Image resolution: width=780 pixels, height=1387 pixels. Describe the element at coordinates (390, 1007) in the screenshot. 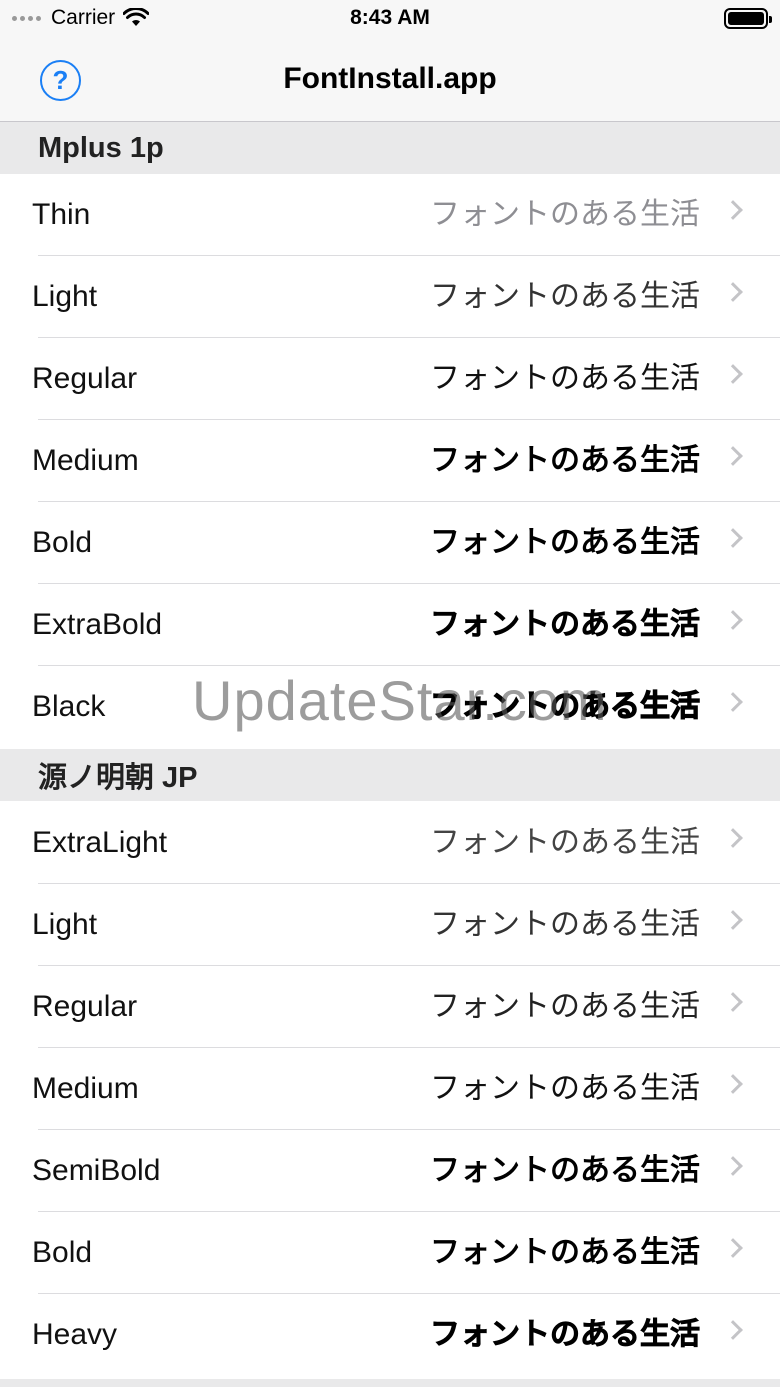

I see `font-row-serif-regular: Regular フォントのある生活` at that location.